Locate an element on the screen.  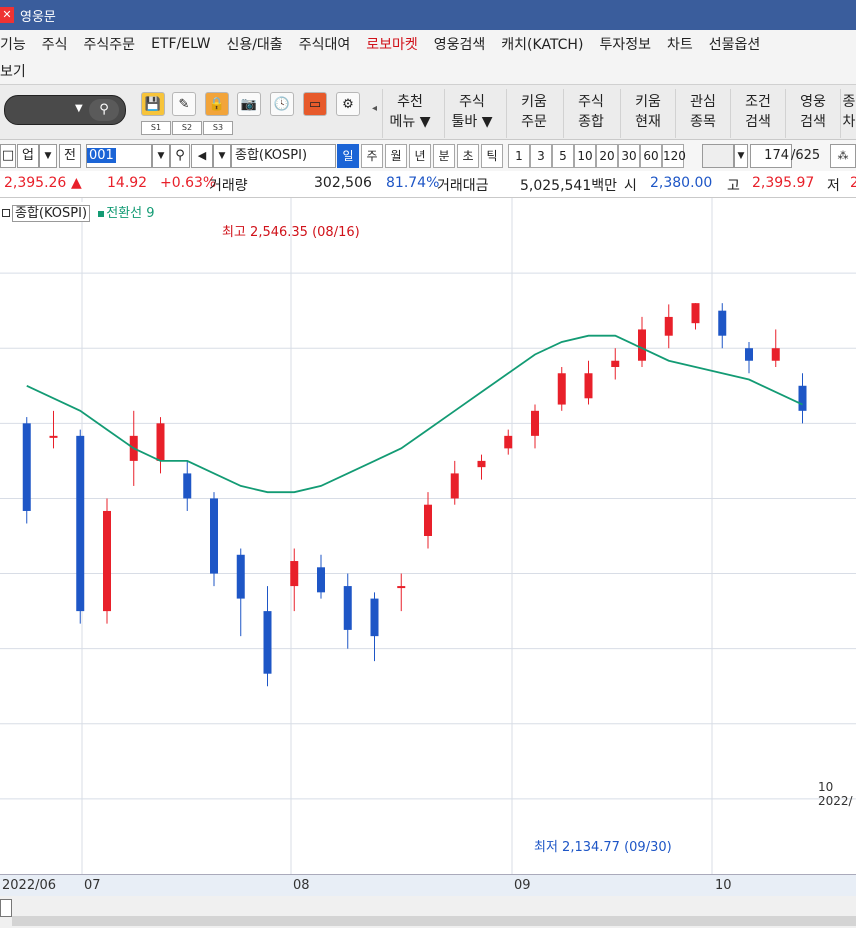
period-button: 틱 is located at coordinates (492, 156).